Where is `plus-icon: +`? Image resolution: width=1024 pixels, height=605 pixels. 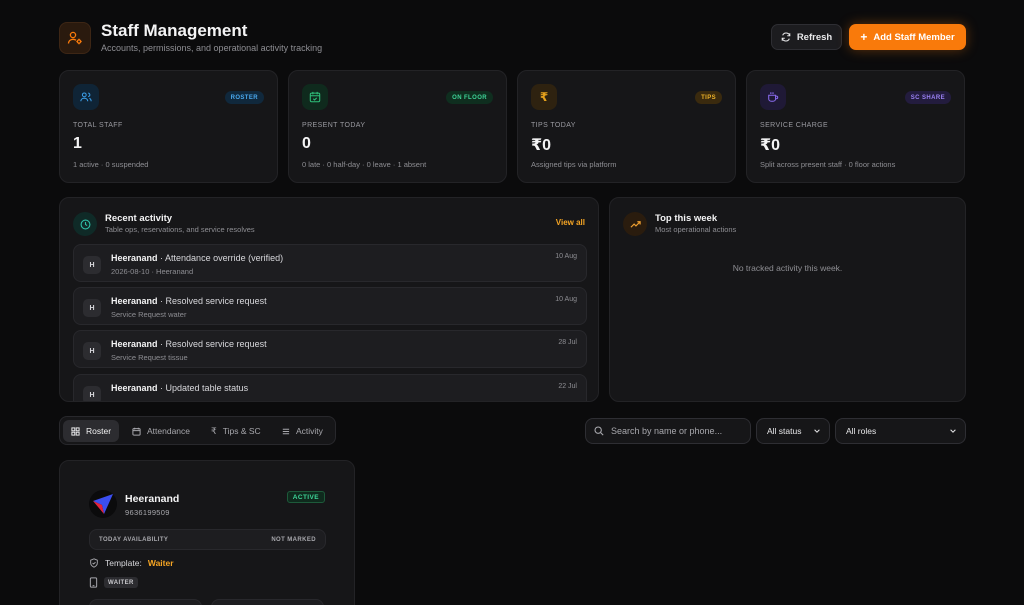 plus-icon: + is located at coordinates (864, 37).